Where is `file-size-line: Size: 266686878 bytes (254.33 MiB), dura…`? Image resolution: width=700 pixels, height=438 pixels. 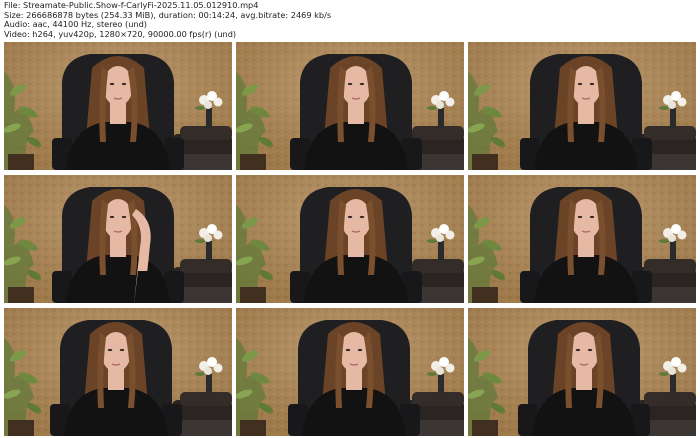
file-size-line: Size: 266686878 bytes (254.33 MiB), dura… is located at coordinates (168, 15).